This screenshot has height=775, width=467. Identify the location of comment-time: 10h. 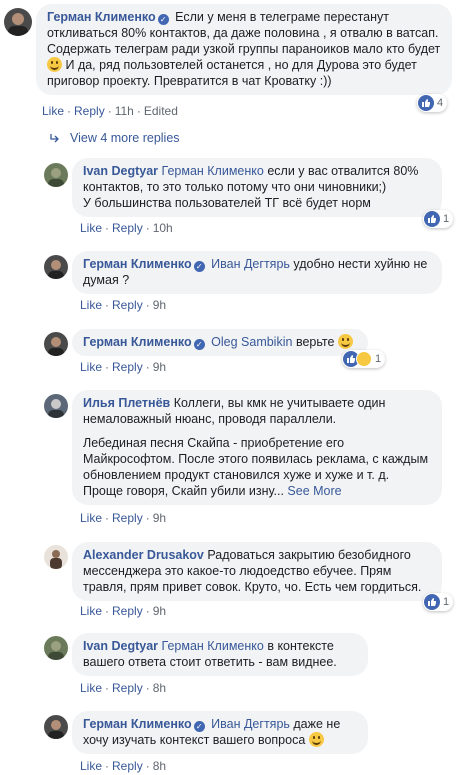
(163, 228).